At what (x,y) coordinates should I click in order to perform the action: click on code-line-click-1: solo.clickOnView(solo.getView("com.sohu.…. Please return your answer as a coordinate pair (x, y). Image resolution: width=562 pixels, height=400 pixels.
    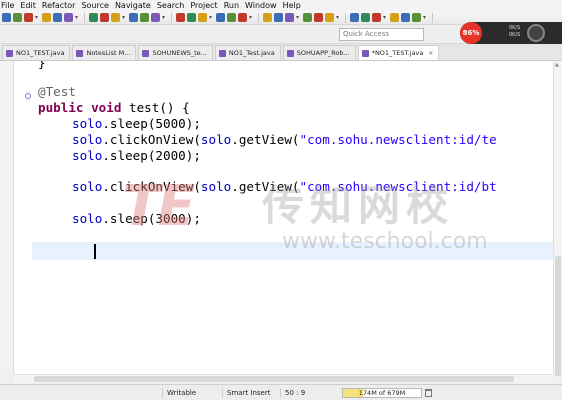
    Looking at the image, I should click on (284, 139).